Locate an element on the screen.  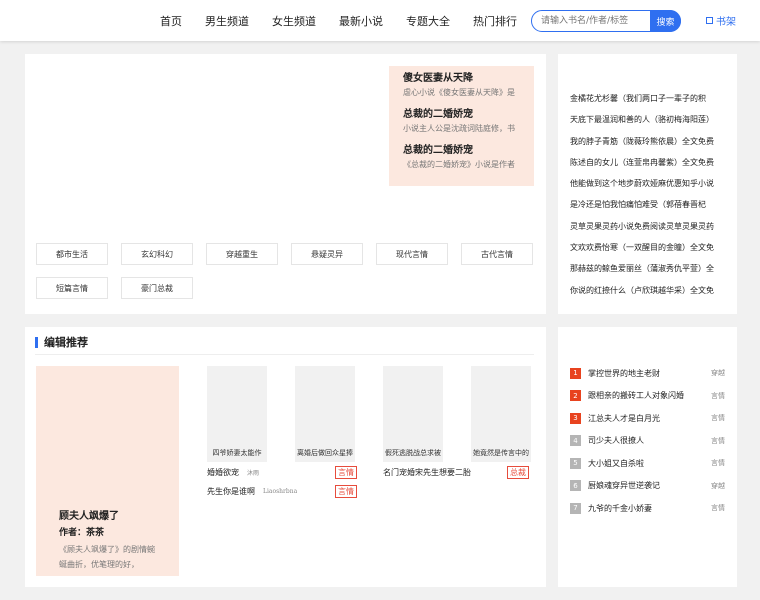
divider is located at coordinates (284, 354).